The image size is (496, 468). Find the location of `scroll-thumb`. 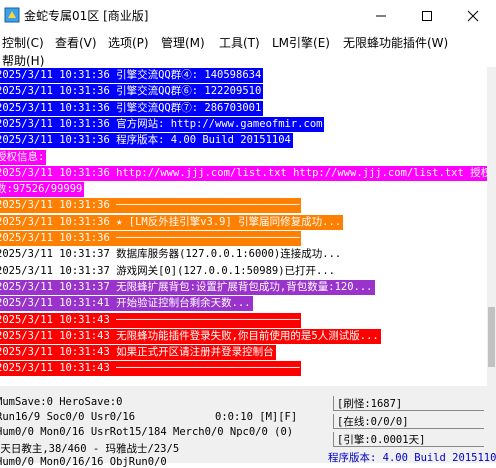

scroll-thumb is located at coordinates (491, 337).